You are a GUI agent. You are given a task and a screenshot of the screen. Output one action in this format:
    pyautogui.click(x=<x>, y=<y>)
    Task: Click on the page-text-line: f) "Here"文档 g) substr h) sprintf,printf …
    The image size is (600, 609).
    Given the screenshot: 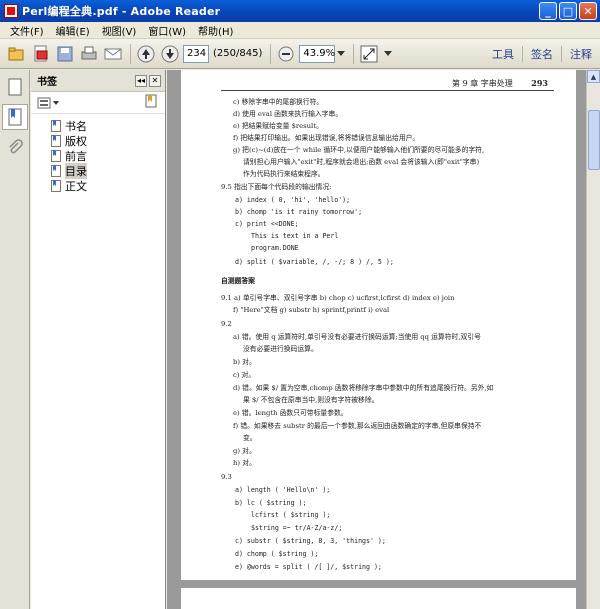 What is the action you would take?
    pyautogui.click(x=311, y=310)
    